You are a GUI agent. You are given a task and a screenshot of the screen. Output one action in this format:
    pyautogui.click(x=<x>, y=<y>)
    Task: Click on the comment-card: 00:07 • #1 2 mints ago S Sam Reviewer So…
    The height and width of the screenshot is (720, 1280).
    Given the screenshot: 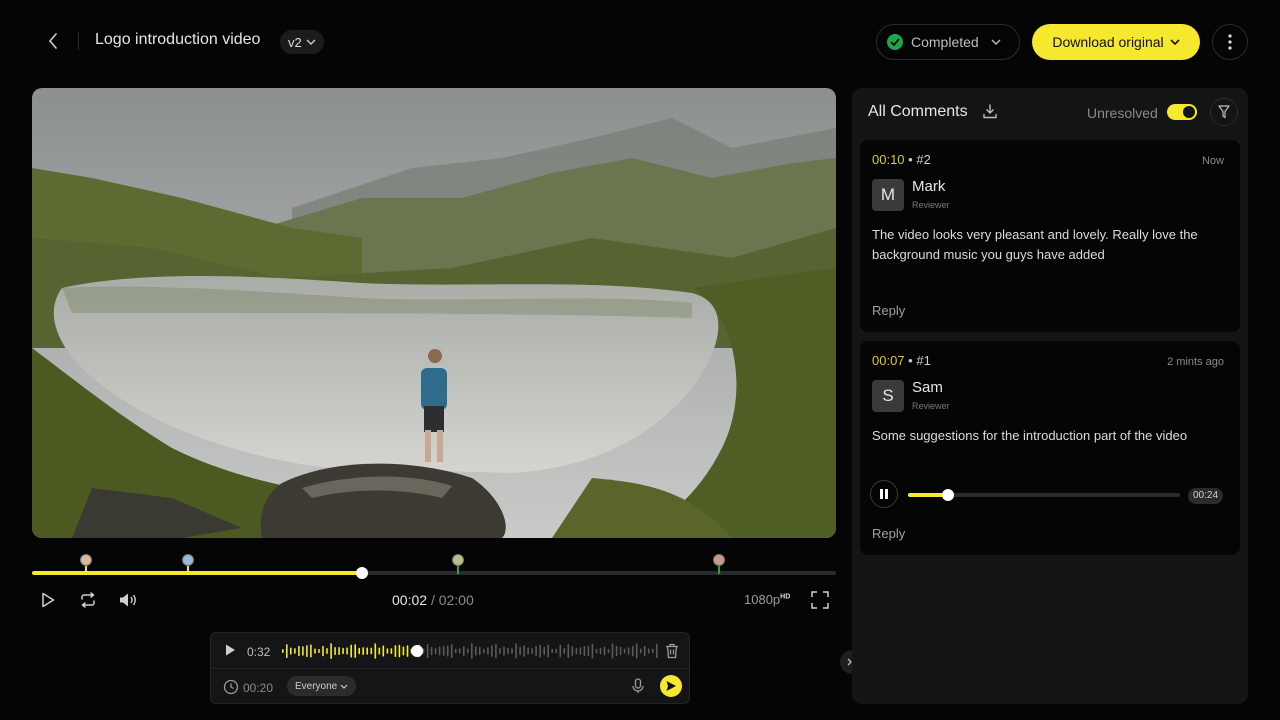 What is the action you would take?
    pyautogui.click(x=1050, y=448)
    